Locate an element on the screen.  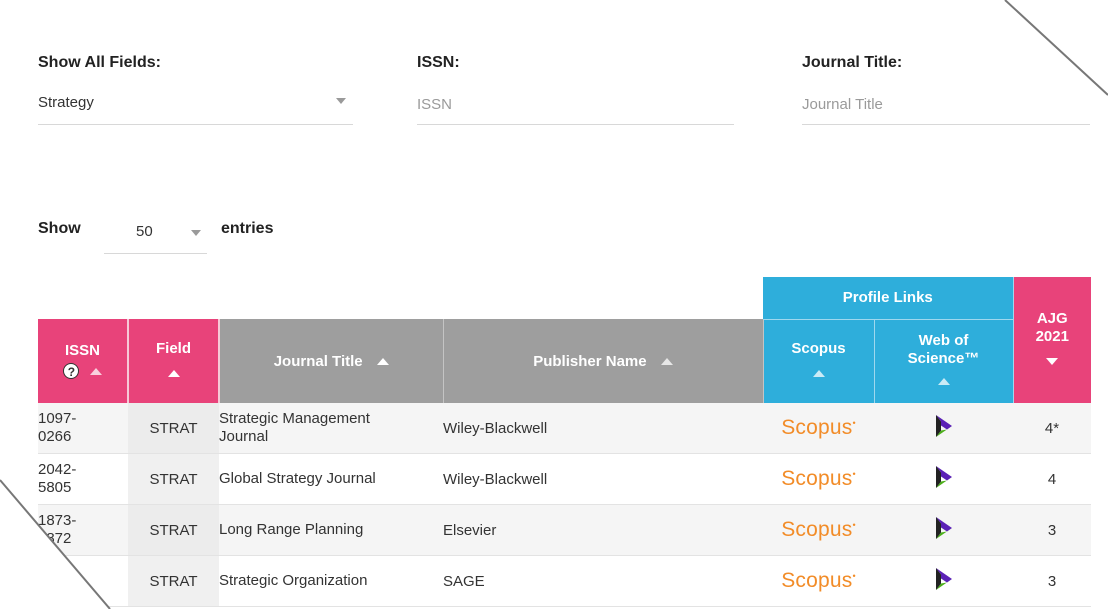
column-header-issn: ISSN ? is located at coordinates (83, 361).